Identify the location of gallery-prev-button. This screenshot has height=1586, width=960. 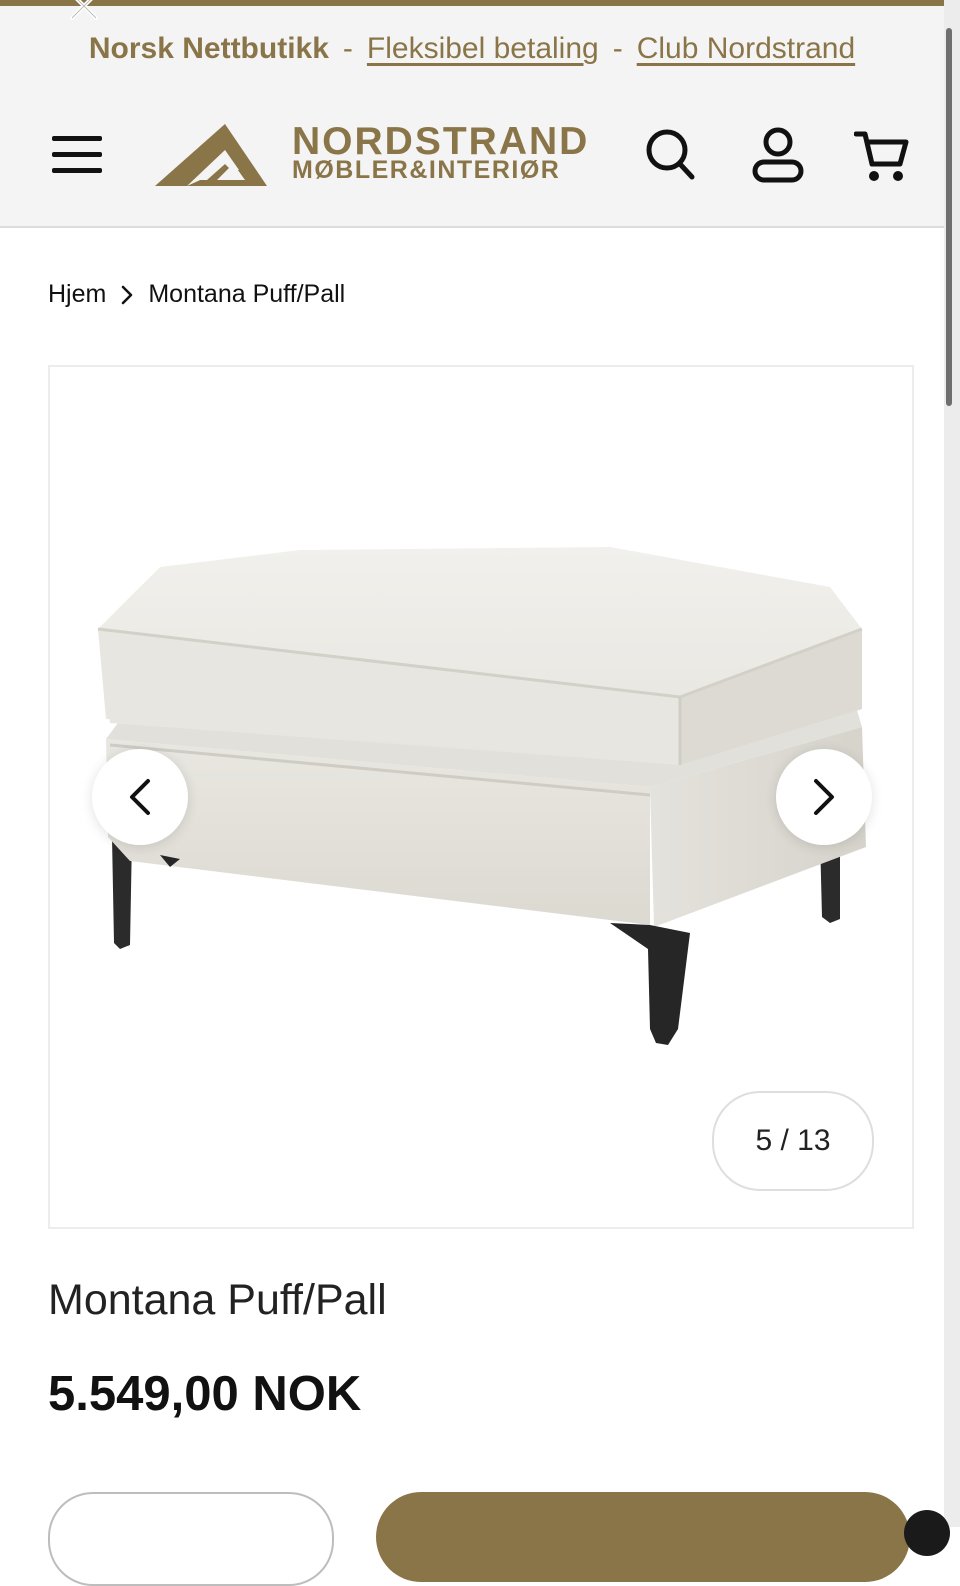
(140, 797).